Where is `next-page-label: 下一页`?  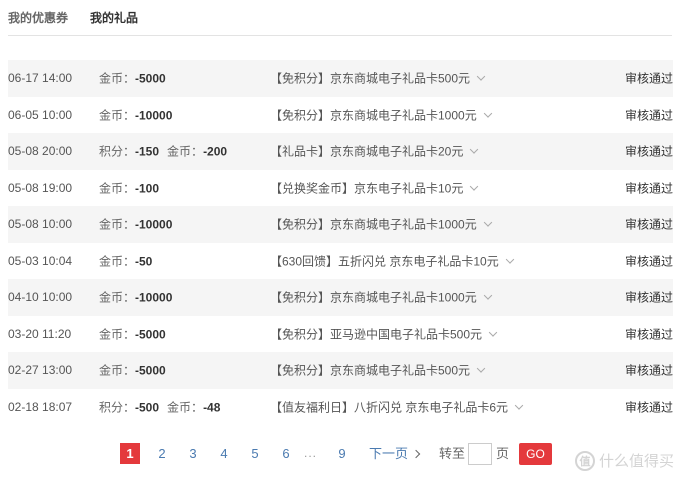 next-page-label: 下一页 is located at coordinates (389, 453).